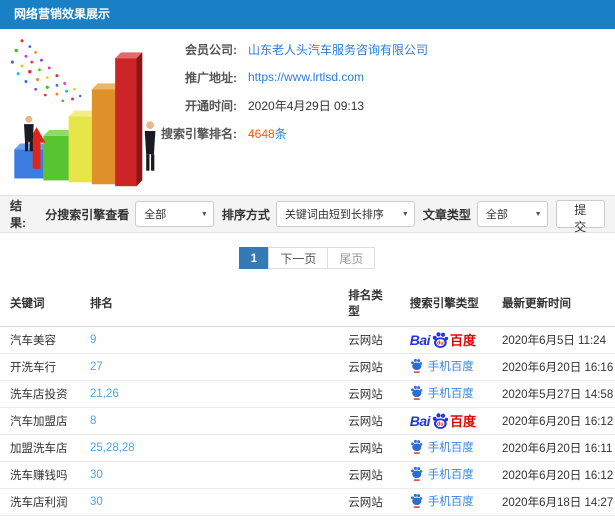  I want to click on table-row: 洗车店加盟 3 云网站 Bai du 百度 2020年6月18日 14:30, so click(307, 517).